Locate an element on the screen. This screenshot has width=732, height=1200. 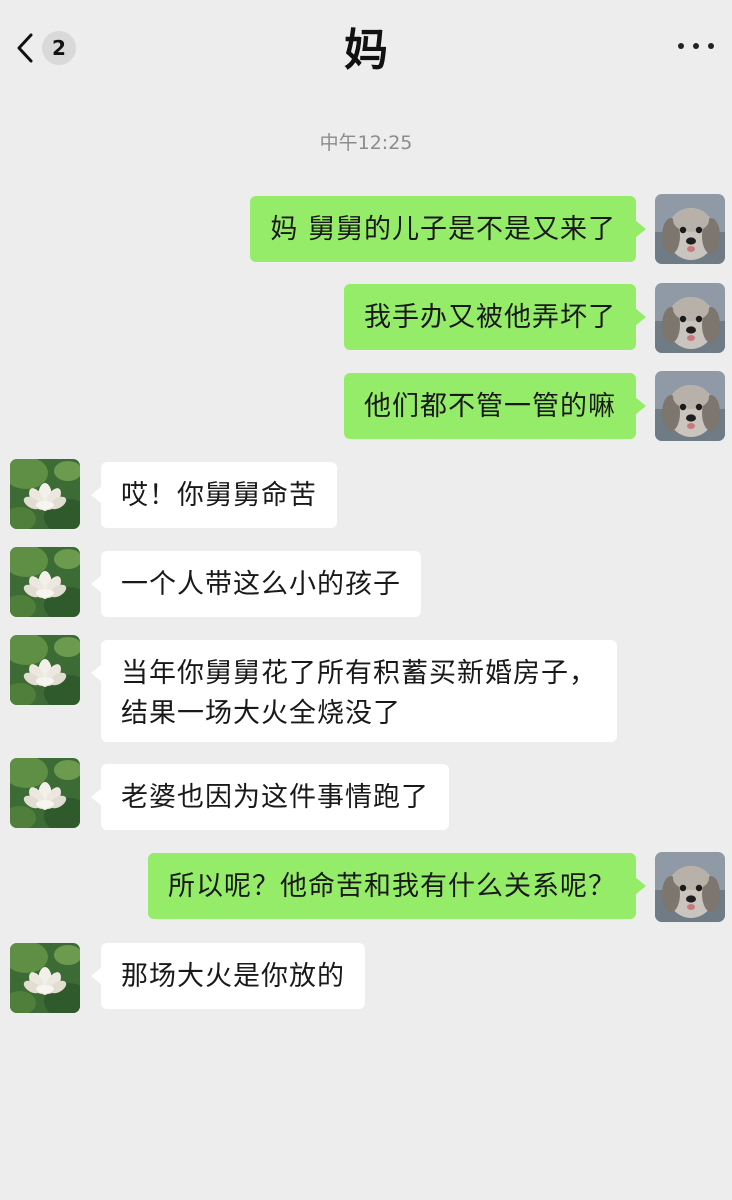
message-text: 所以呢？他命苦和我有什么关系呢？ is located at coordinates (392, 886).